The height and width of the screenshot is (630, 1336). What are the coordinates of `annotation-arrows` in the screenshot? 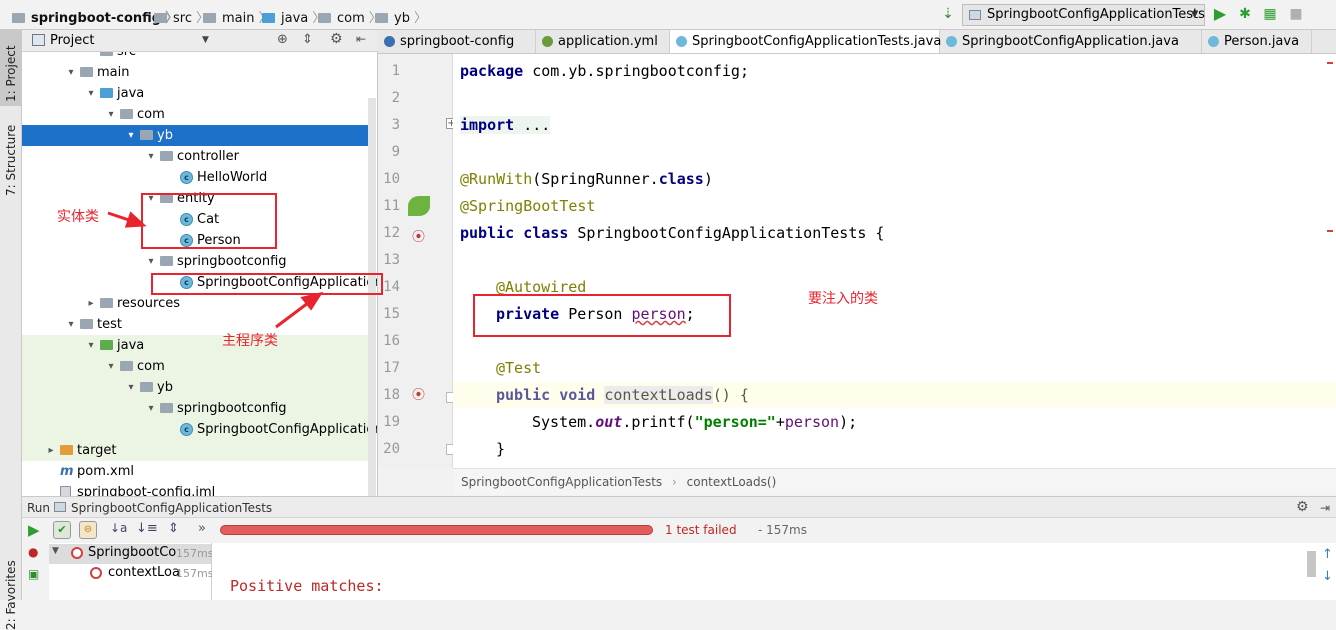 It's located at (215, 270).